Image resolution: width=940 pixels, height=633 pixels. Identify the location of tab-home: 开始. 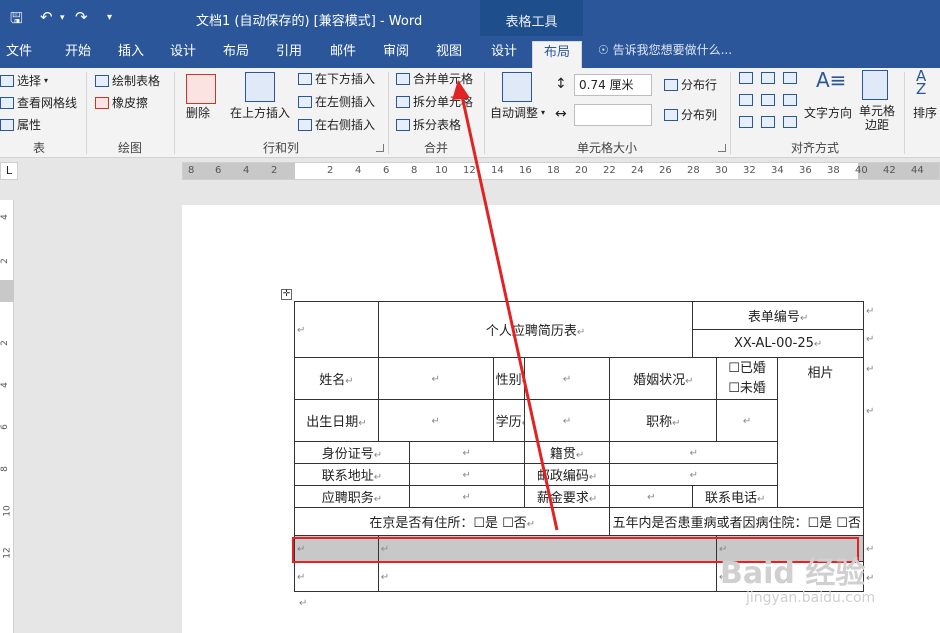
(78, 54).